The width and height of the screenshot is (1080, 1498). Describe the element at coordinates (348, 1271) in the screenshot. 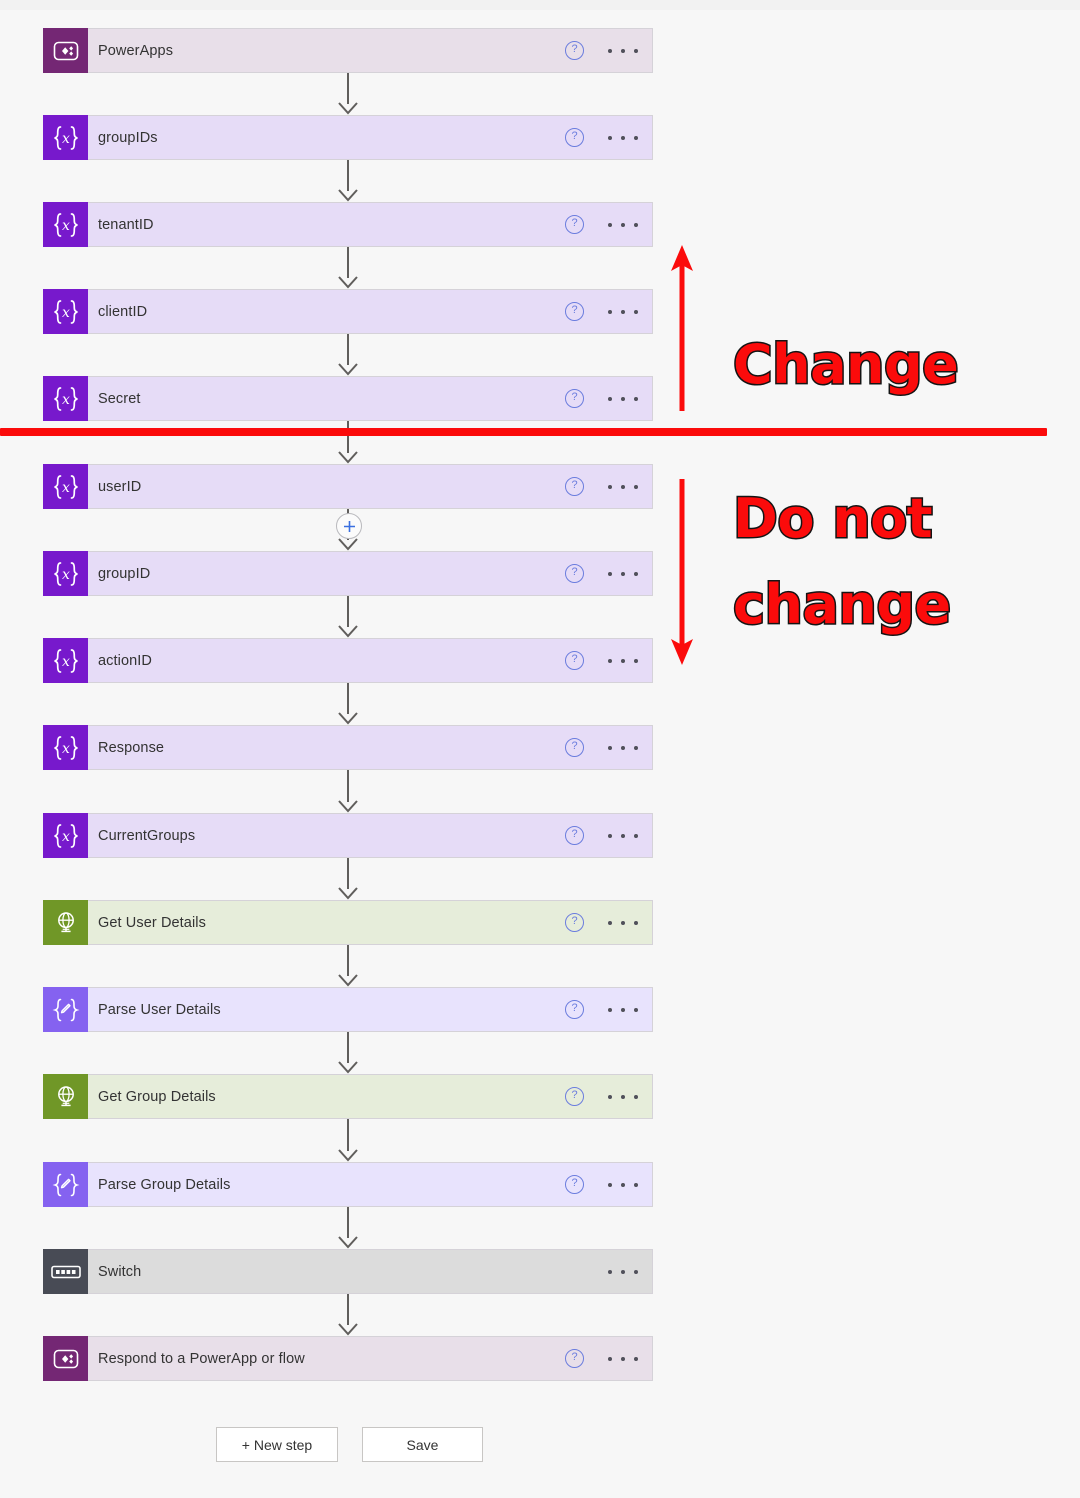

I see `flow-card-Switch: Switch?` at that location.